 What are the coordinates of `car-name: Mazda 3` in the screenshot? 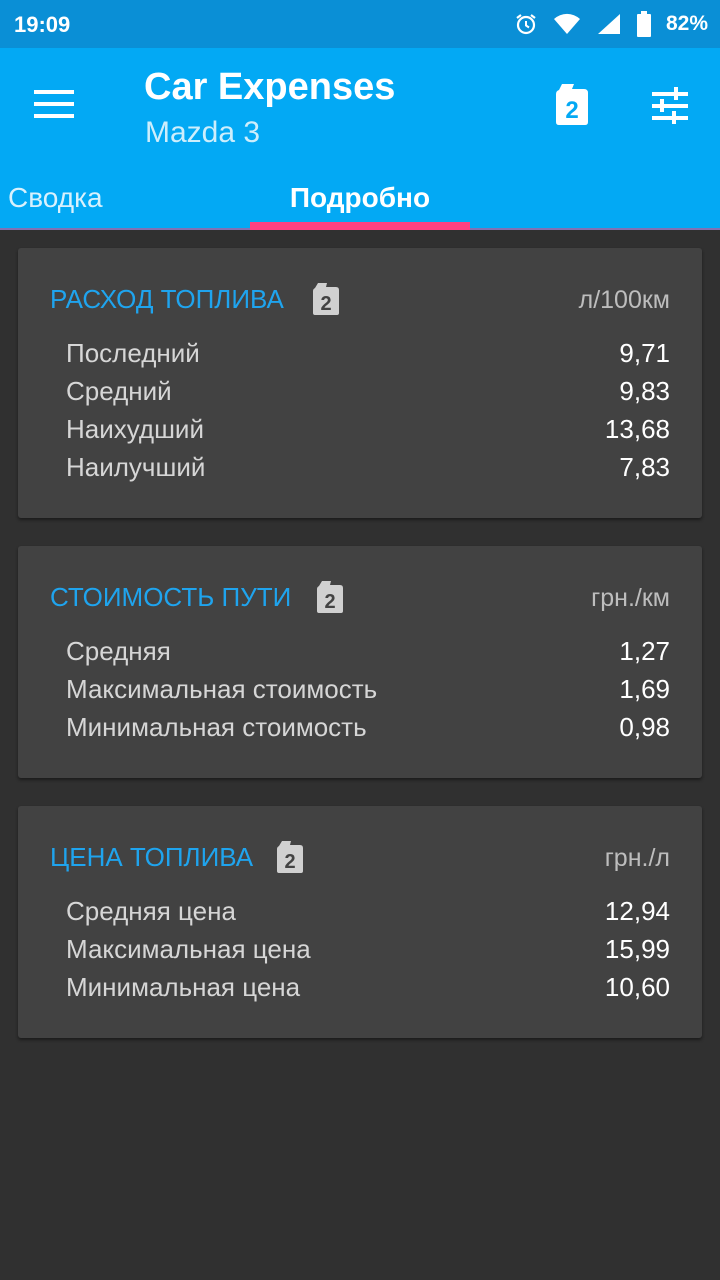 It's located at (203, 132).